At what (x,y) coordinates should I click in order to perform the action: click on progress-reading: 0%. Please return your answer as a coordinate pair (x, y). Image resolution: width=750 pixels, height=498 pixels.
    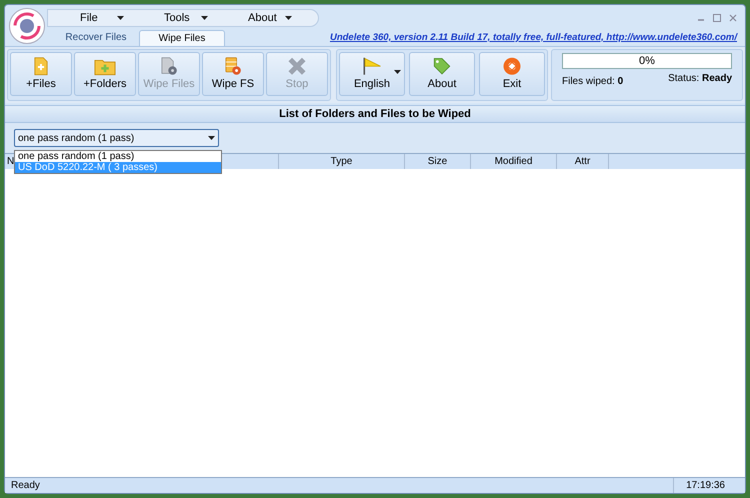
    Looking at the image, I should click on (647, 61).